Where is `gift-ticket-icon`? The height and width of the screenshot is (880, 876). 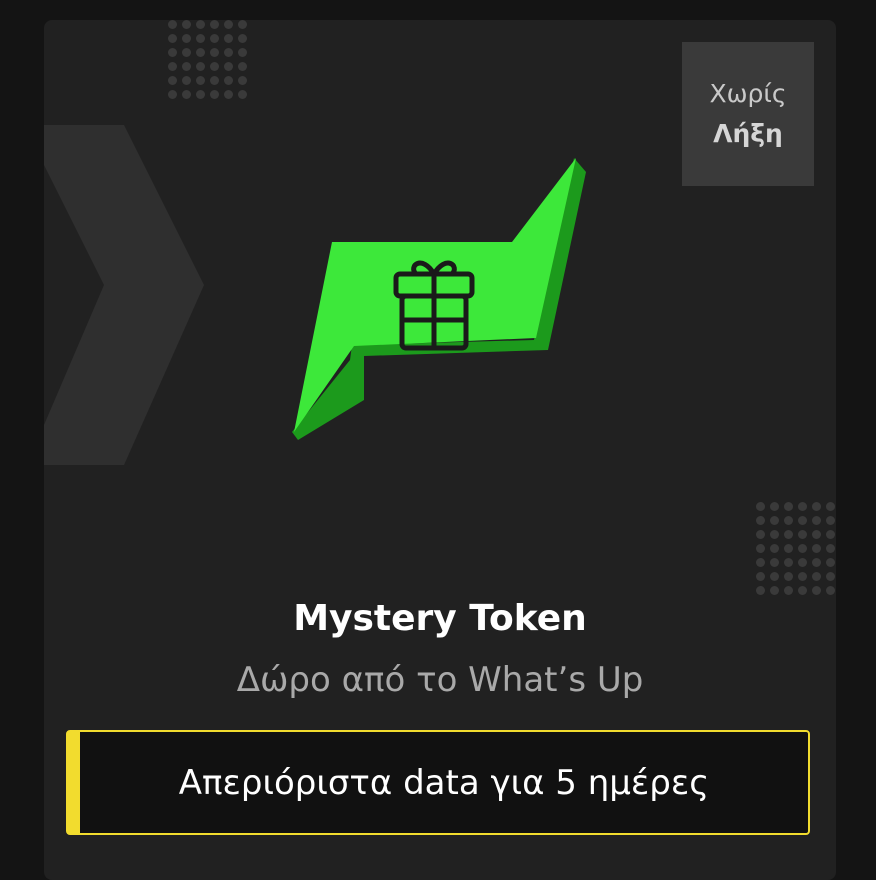
gift-ticket-icon is located at coordinates (439, 299).